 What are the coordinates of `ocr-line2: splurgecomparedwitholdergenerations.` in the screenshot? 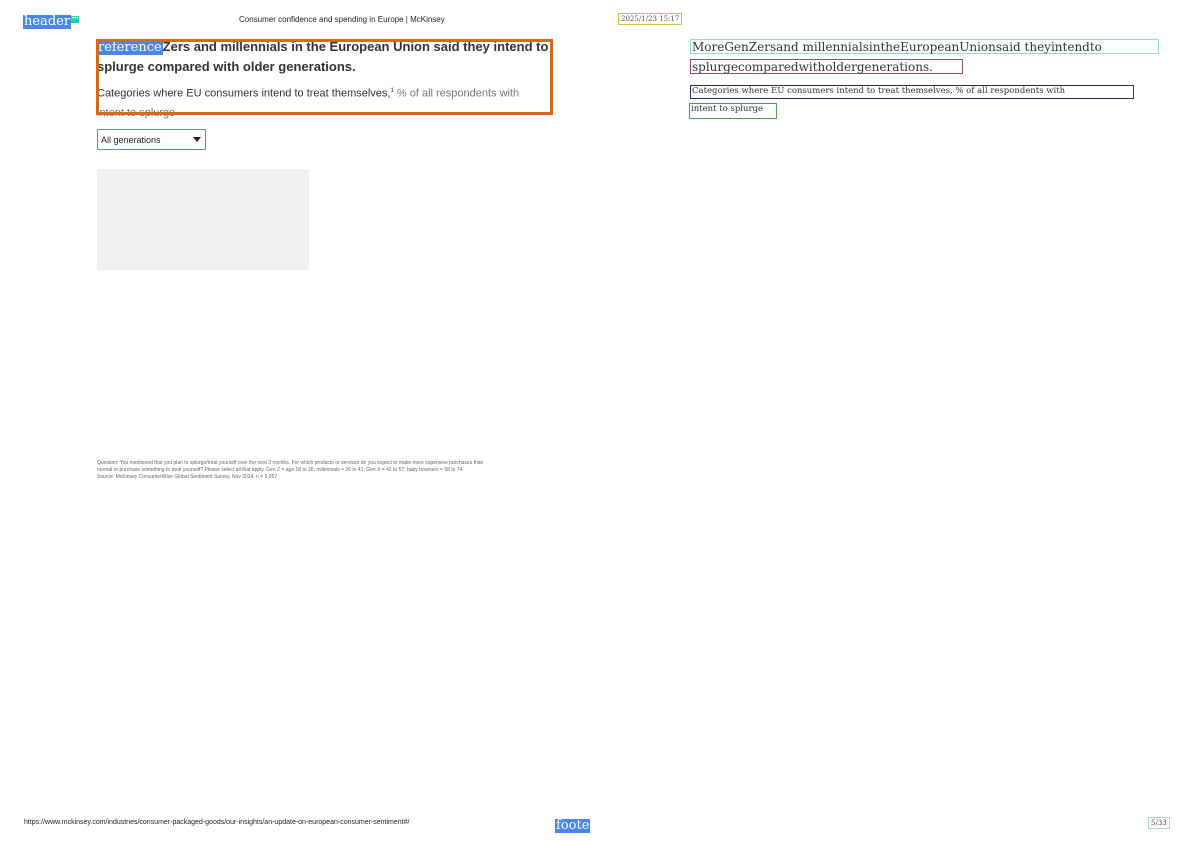 It's located at (812, 67).